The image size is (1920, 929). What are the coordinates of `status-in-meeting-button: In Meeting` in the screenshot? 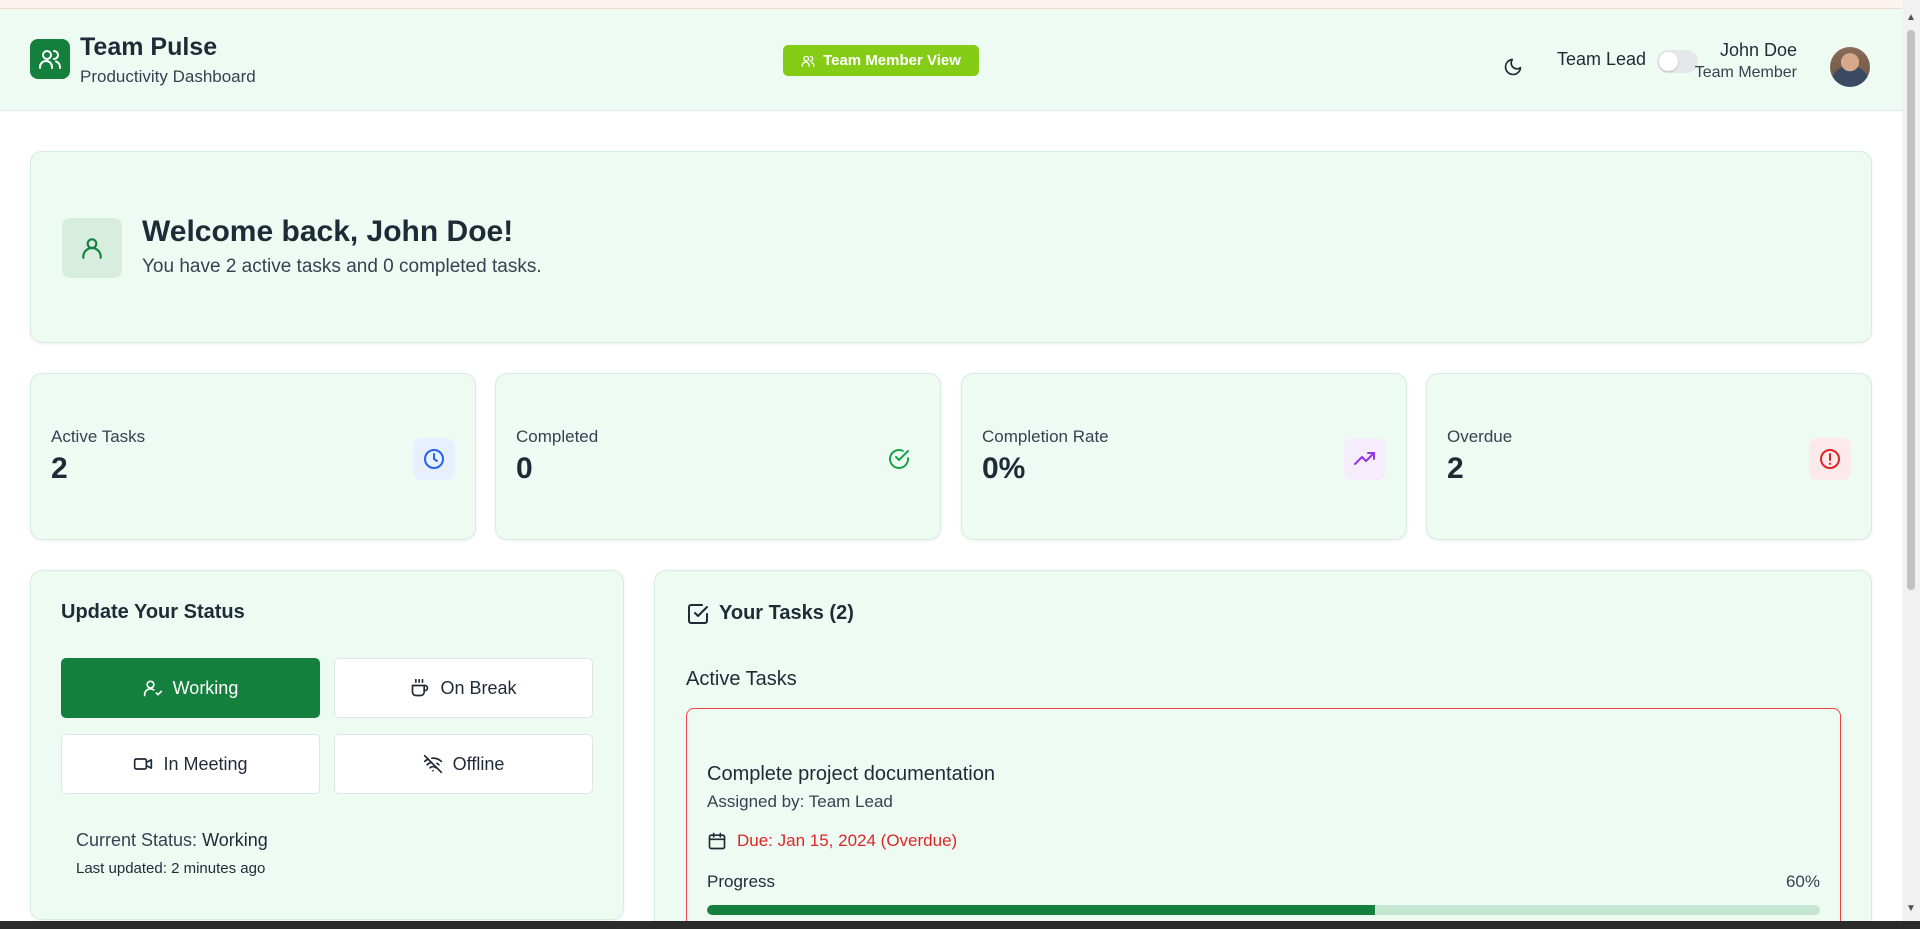 It's located at (190, 764).